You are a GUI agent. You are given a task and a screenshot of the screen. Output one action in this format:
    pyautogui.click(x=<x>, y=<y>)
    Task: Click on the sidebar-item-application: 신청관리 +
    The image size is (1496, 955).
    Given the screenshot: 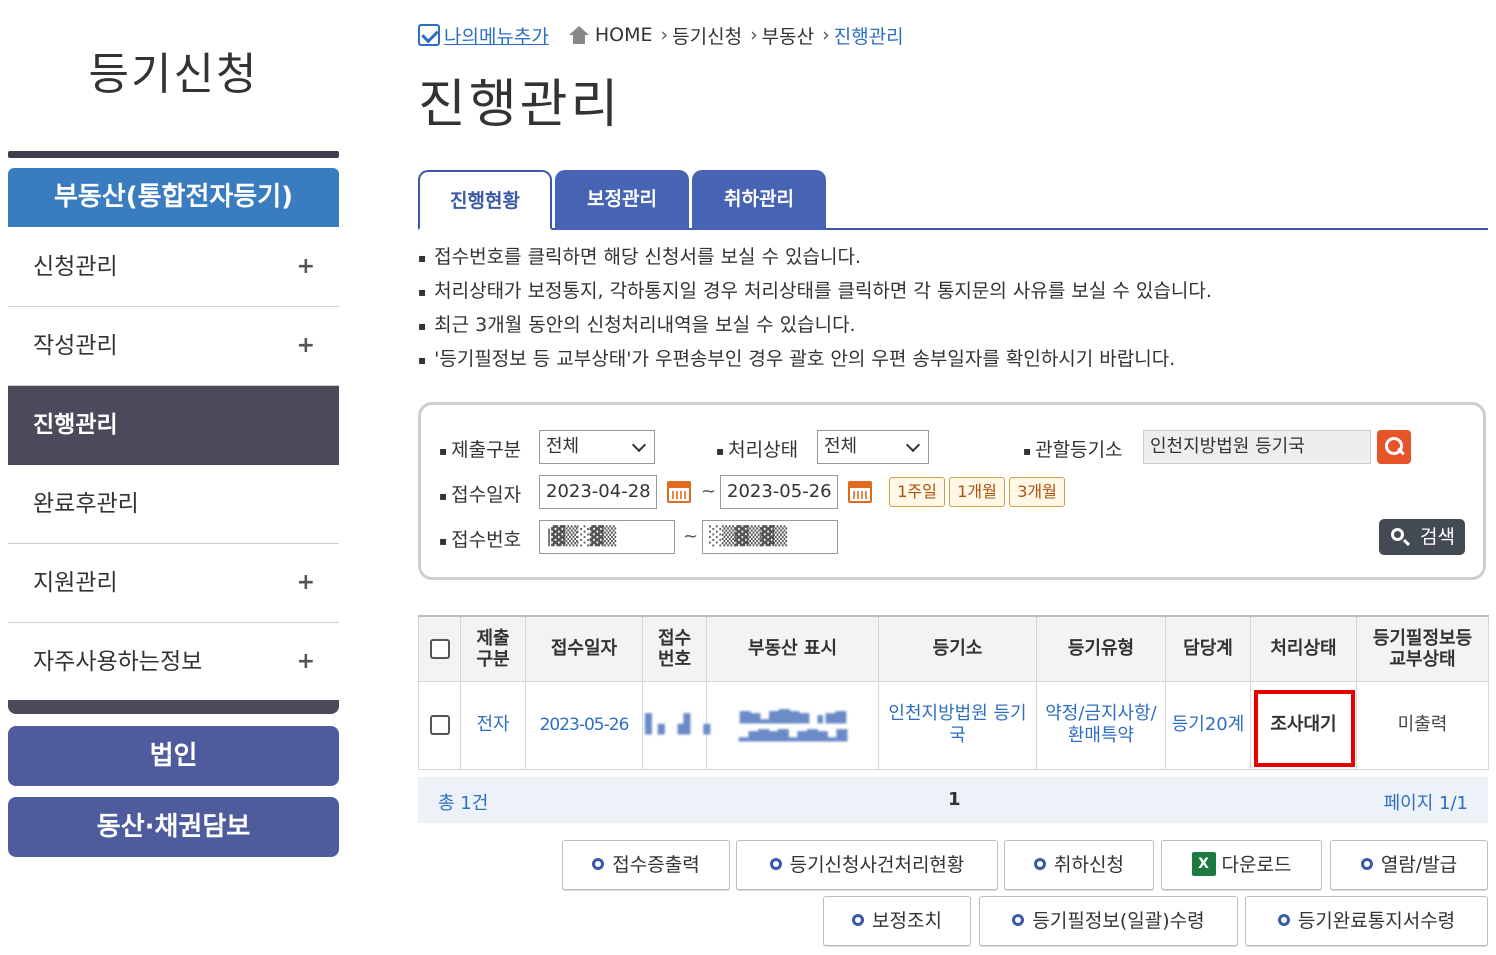 What is the action you would take?
    pyautogui.click(x=173, y=267)
    